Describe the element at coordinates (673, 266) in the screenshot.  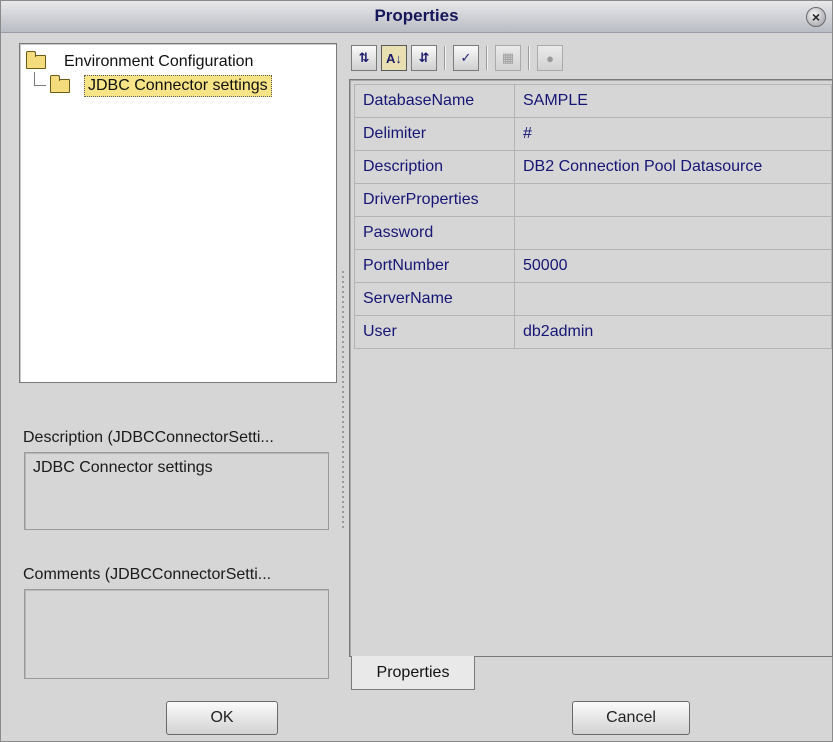
I see `property-value: 50000` at that location.